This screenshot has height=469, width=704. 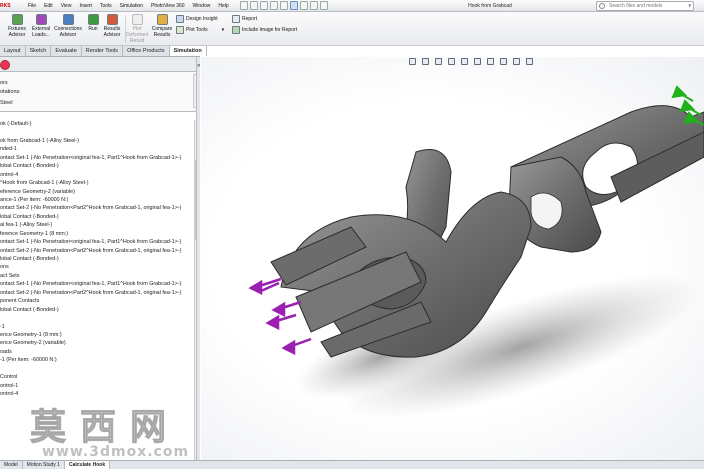 What do you see at coordinates (99, 149) in the screenshot?
I see `tree-node: nded-1` at bounding box center [99, 149].